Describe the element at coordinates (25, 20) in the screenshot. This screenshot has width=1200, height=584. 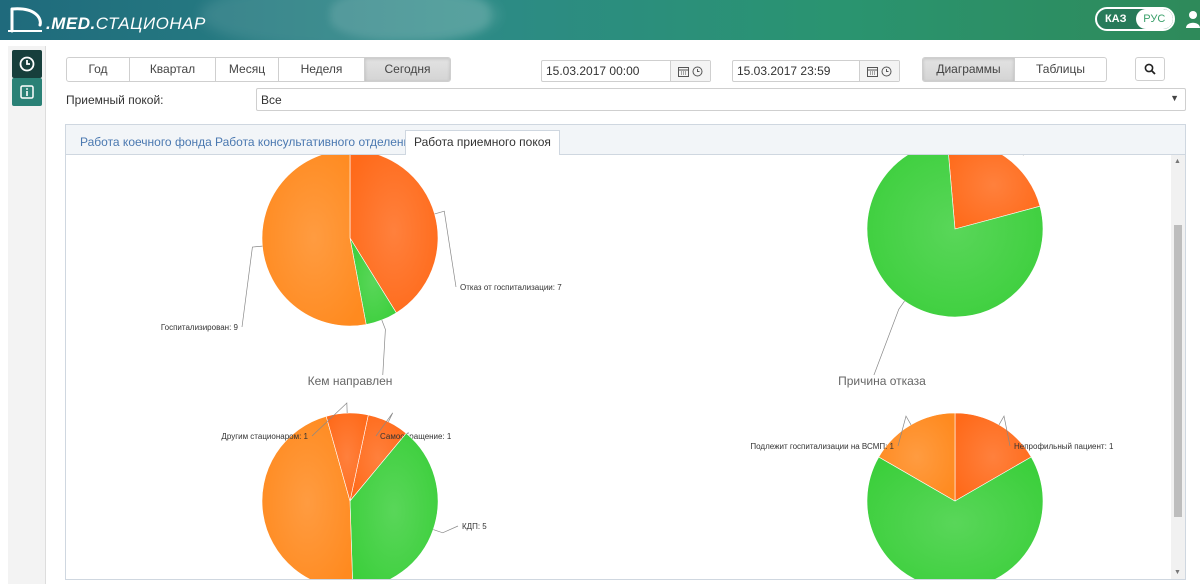
I see `logo-d-icon` at that location.